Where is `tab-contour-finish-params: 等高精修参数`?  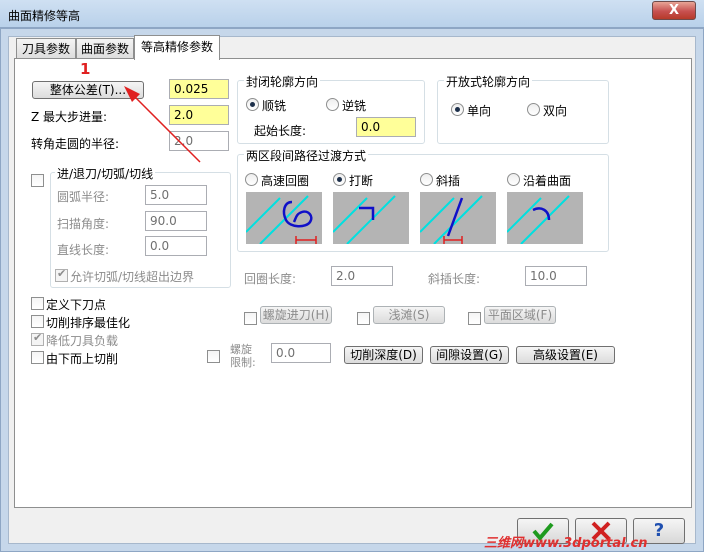 tab-contour-finish-params: 等高精修参数 is located at coordinates (177, 47).